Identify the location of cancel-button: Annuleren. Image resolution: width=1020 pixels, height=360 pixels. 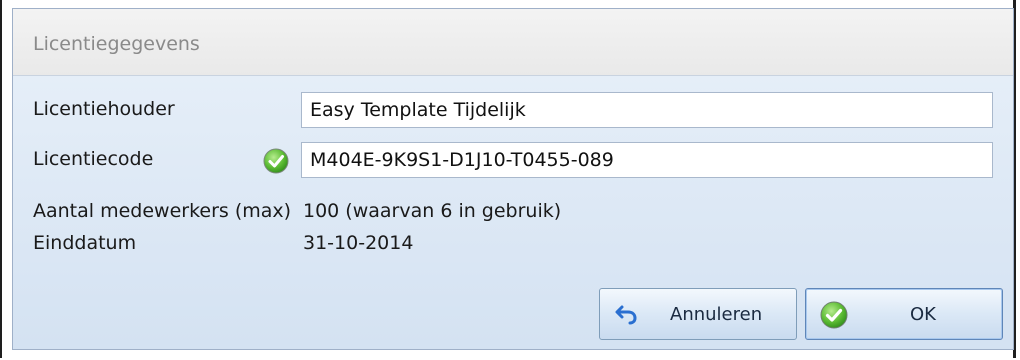
(698, 314).